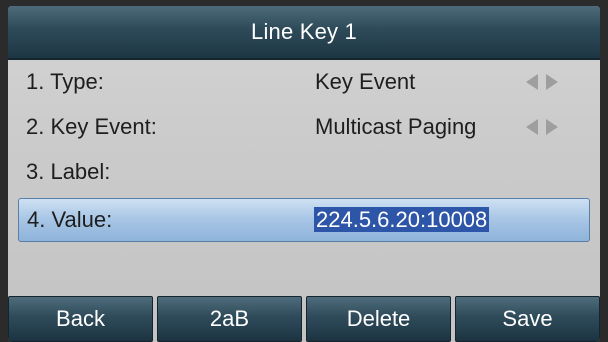 This screenshot has height=342, width=608. Describe the element at coordinates (304, 82) in the screenshot. I see `field-row-type: 1. Type: Key Event` at that location.